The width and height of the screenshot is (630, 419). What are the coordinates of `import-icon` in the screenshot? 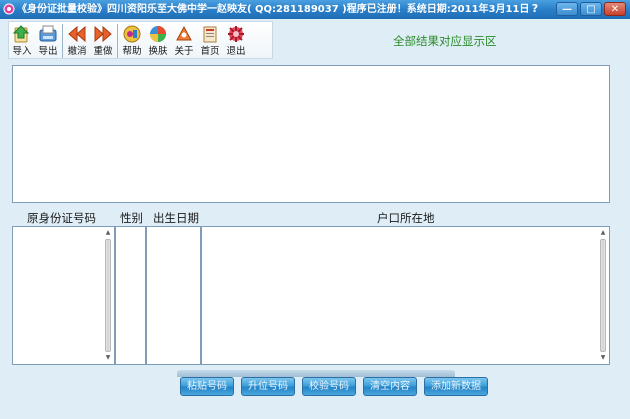 It's located at (21, 34).